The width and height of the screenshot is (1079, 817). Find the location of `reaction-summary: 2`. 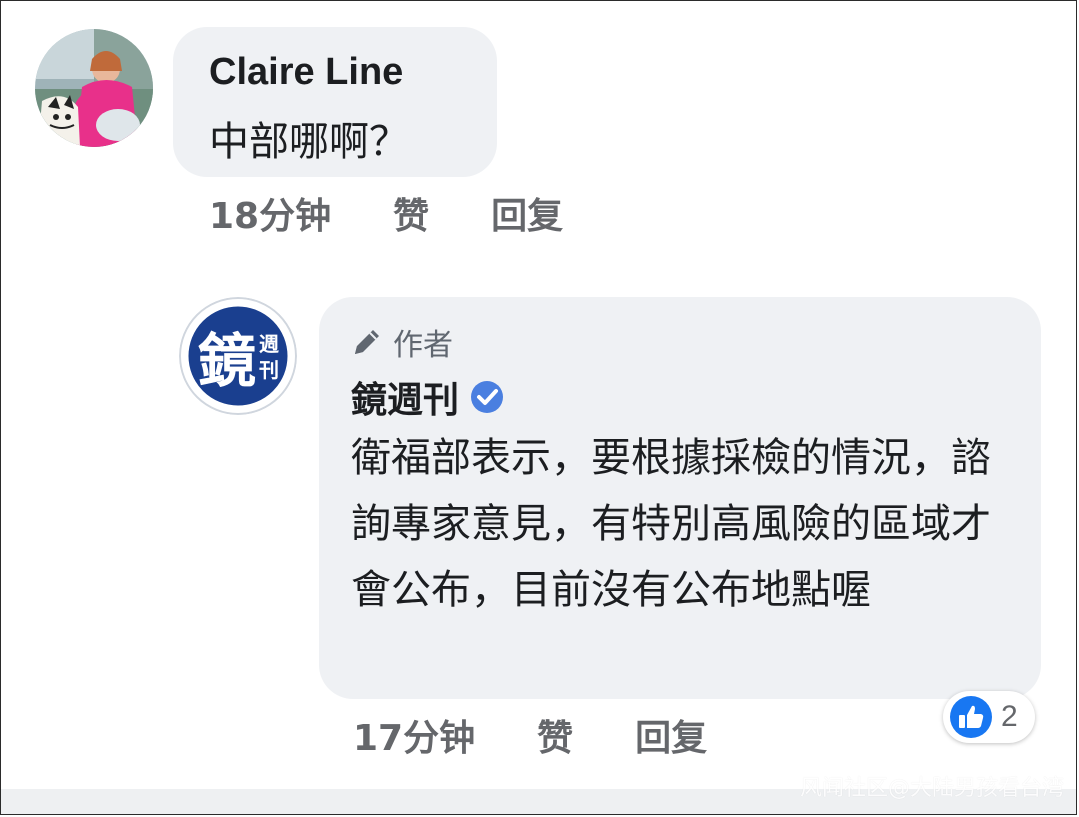

reaction-summary: 2 is located at coordinates (989, 717).